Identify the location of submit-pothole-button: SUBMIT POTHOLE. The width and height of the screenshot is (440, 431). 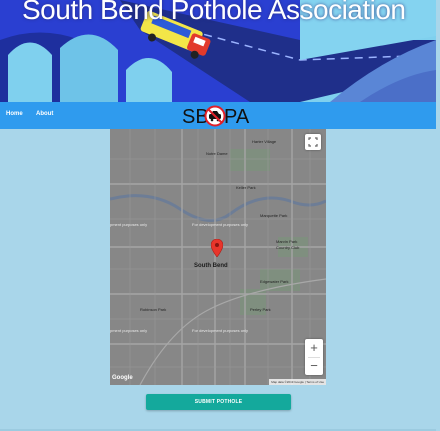
(218, 402).